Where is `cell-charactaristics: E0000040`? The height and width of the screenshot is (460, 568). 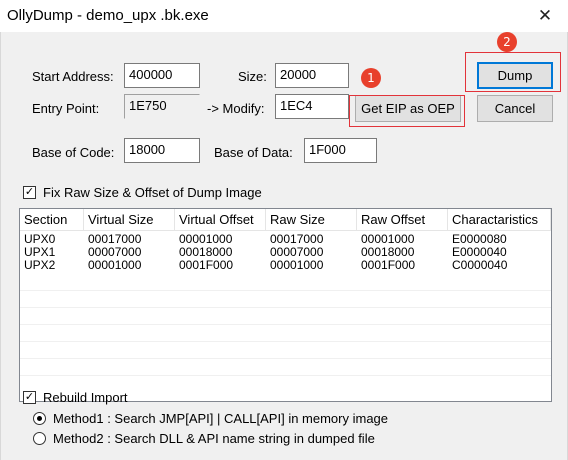
cell-charactaristics: E0000040 is located at coordinates (479, 252).